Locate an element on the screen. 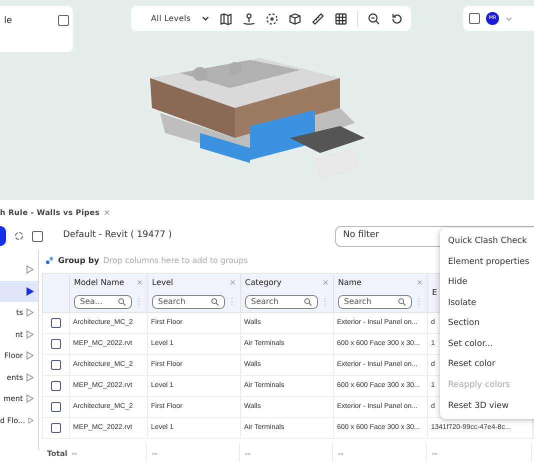  play-icon is located at coordinates (30, 291).